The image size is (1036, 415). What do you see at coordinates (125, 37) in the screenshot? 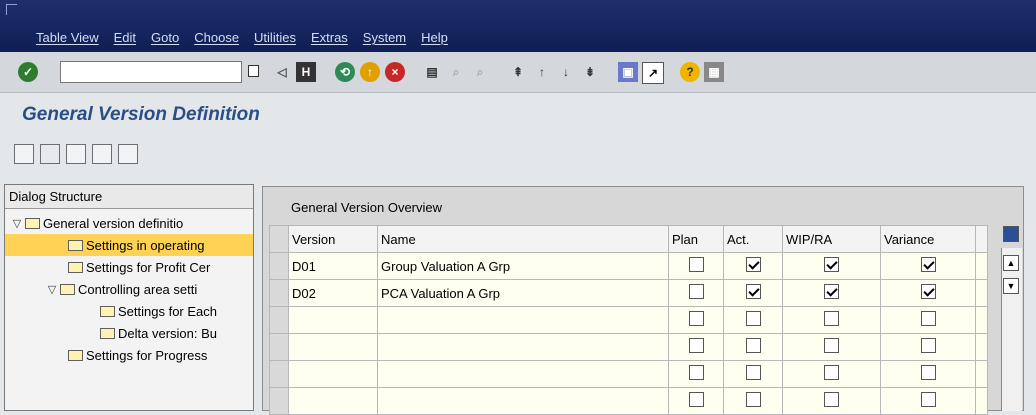
I see `menu-edit: Edit` at bounding box center [125, 37].